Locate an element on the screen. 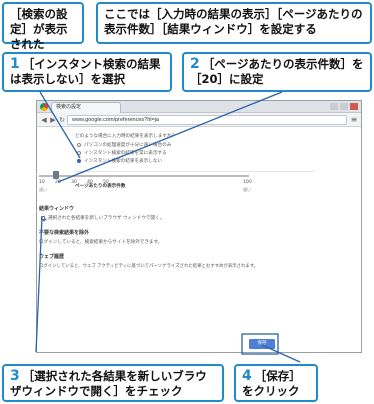 Image resolution: width=374 pixels, height=404 pixels. save-button-label: 保存 is located at coordinates (262, 343).